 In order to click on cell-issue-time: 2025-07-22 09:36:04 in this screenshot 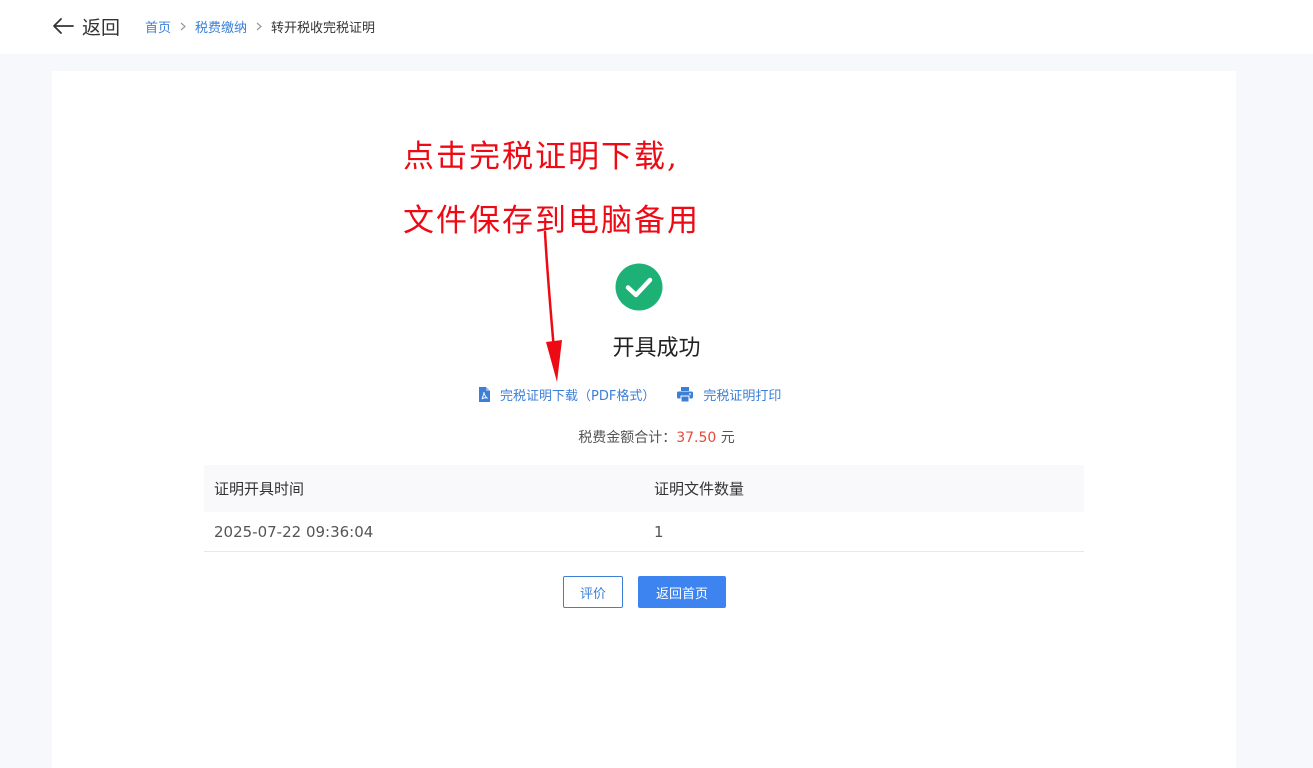, I will do `click(294, 531)`.